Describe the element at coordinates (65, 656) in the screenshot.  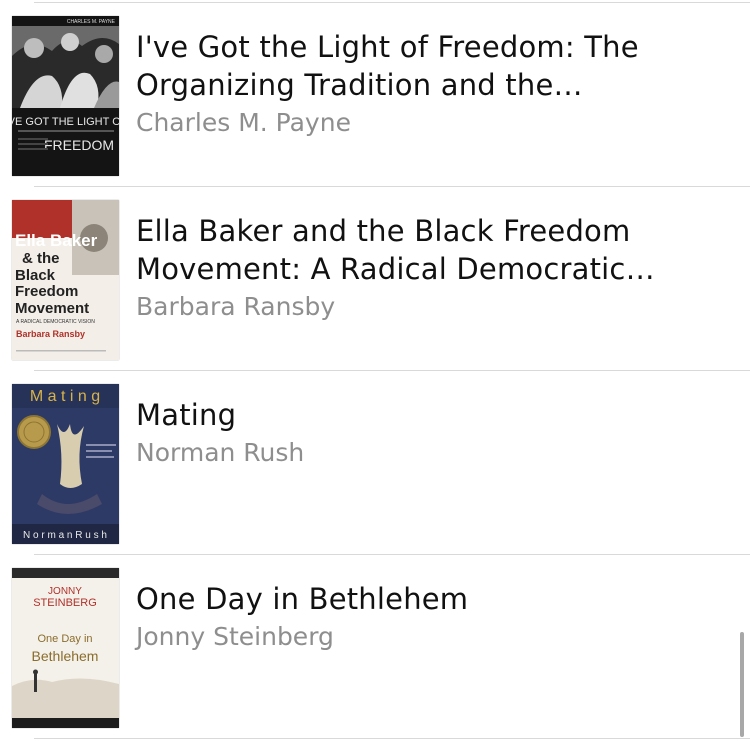
I see `cover-title-line: Bethlehem` at that location.